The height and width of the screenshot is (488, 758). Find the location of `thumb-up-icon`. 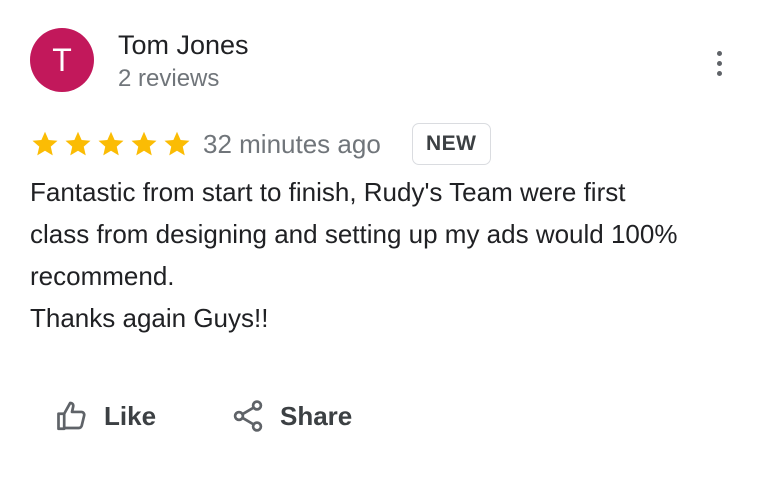

thumb-up-icon is located at coordinates (71, 416).